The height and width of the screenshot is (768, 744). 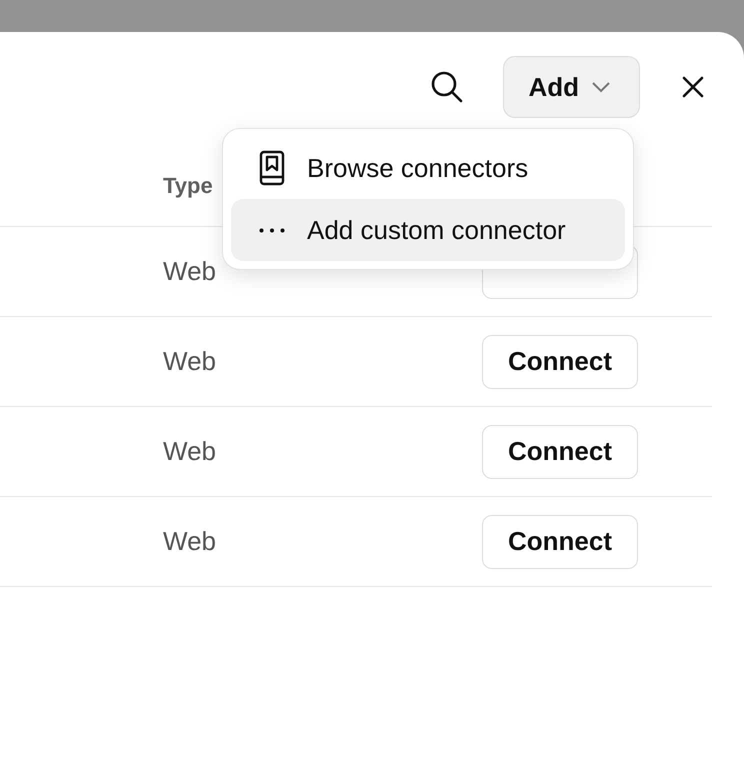 What do you see at coordinates (447, 87) in the screenshot?
I see `search-icon` at bounding box center [447, 87].